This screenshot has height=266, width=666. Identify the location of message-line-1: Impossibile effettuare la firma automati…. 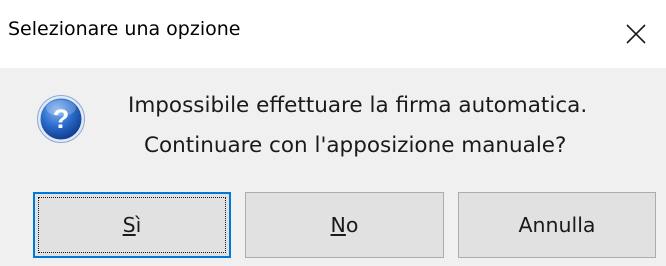
(358, 105).